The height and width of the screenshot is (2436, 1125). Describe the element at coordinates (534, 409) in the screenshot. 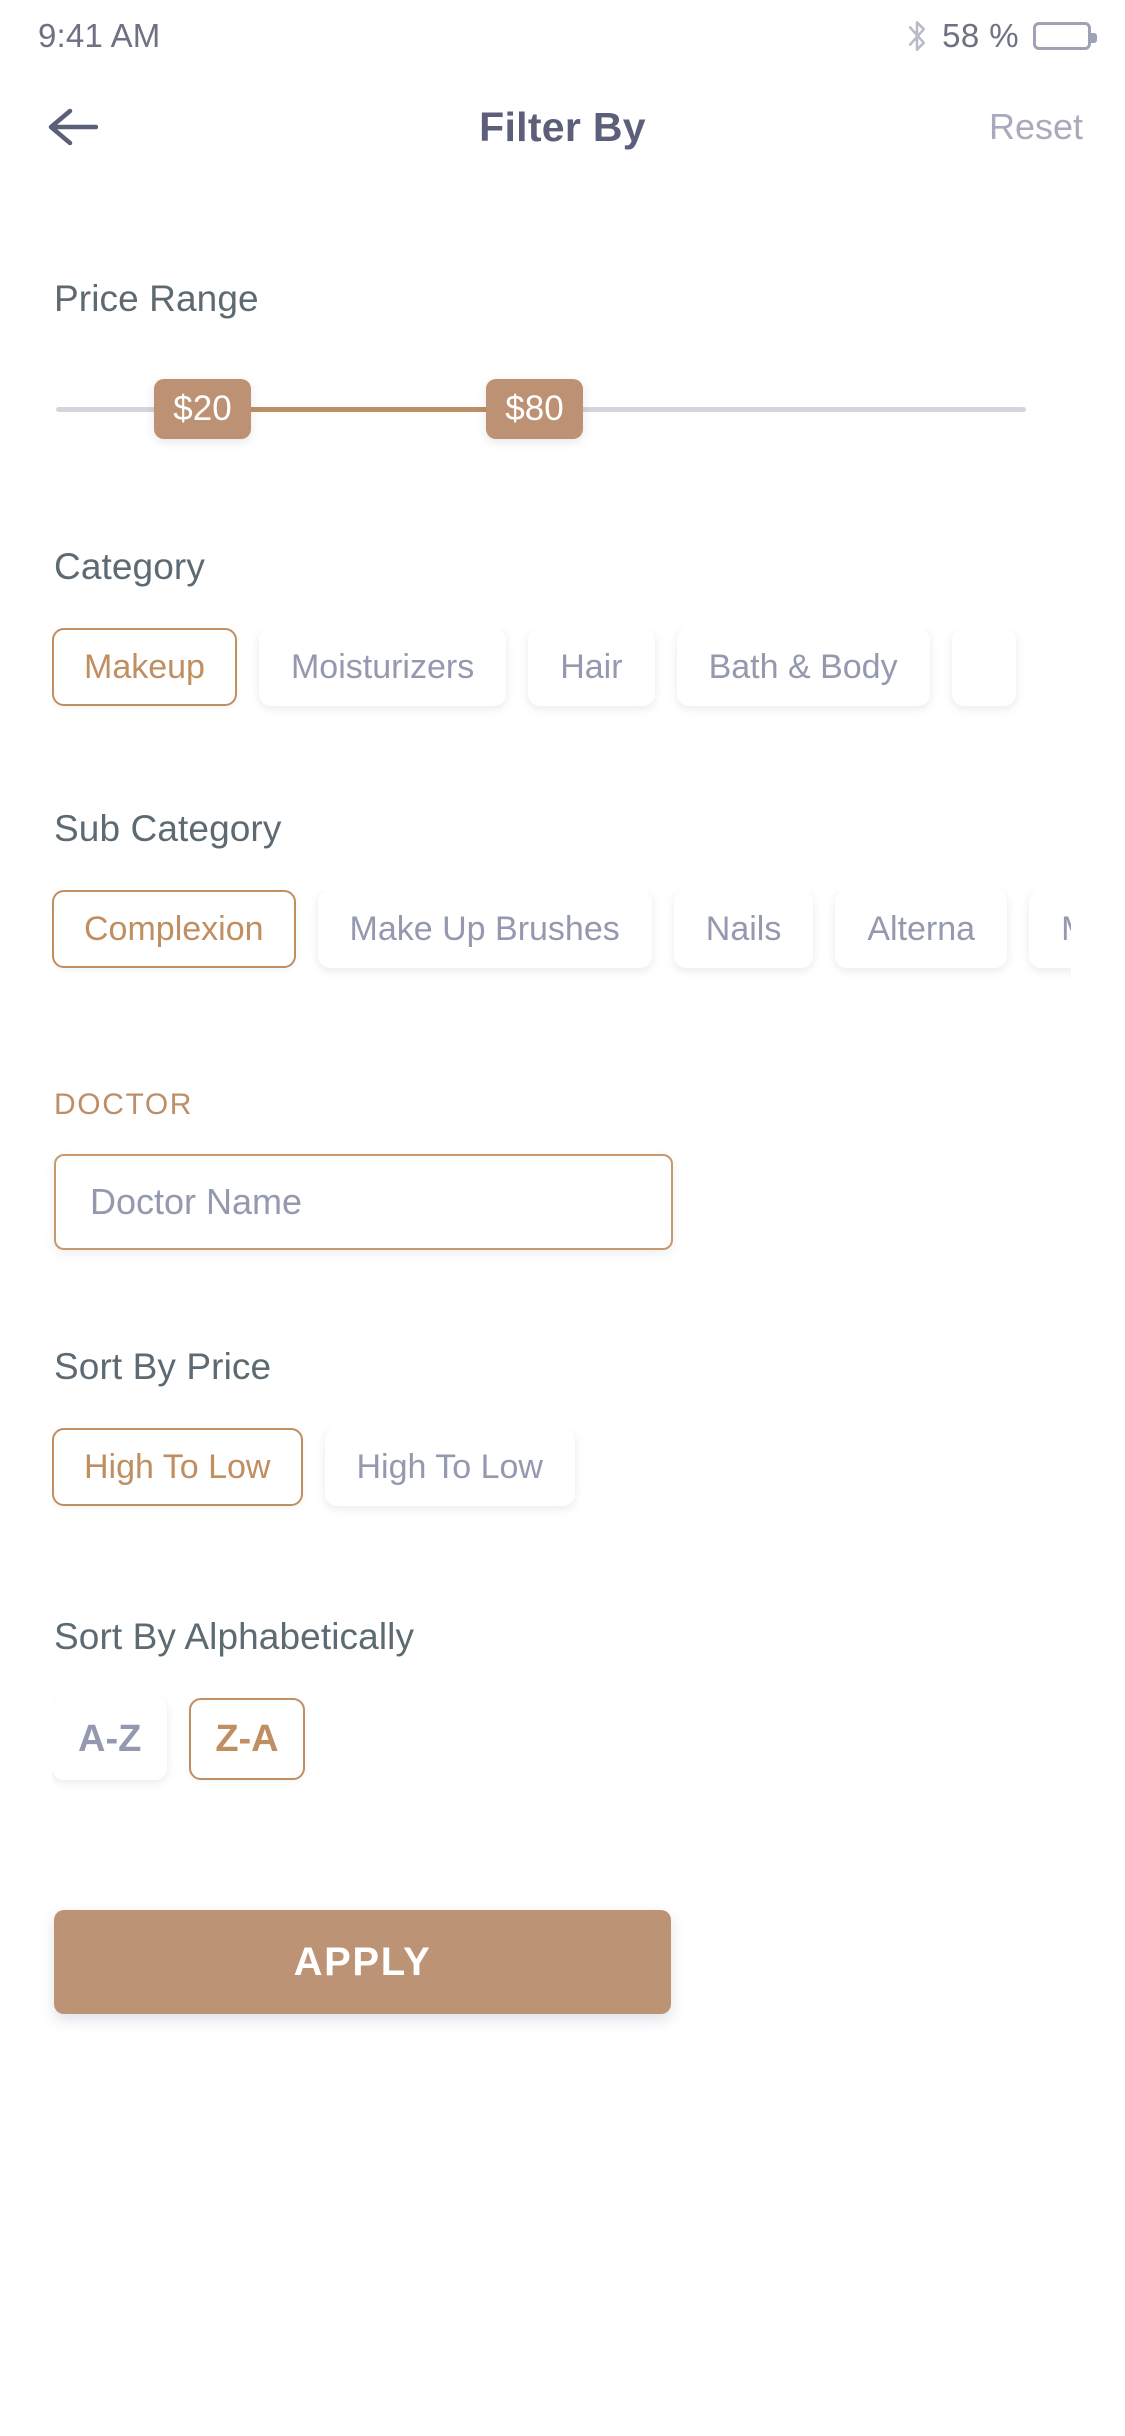

I see `slider-thumb-max: $80` at that location.